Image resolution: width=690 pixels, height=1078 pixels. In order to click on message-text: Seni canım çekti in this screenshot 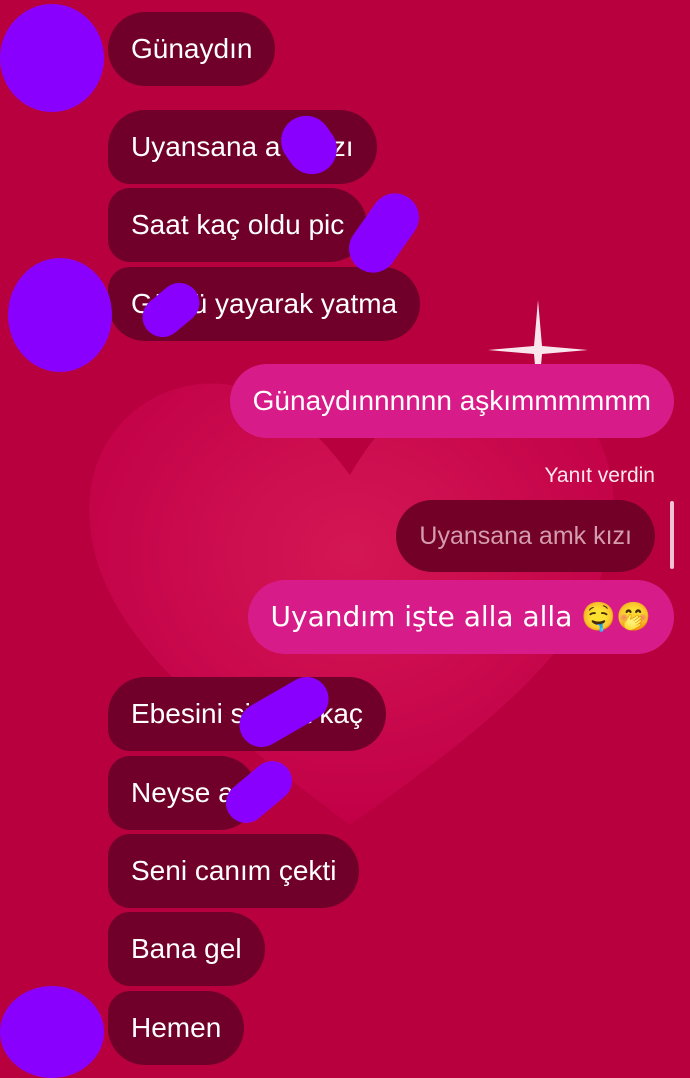, I will do `click(234, 870)`.